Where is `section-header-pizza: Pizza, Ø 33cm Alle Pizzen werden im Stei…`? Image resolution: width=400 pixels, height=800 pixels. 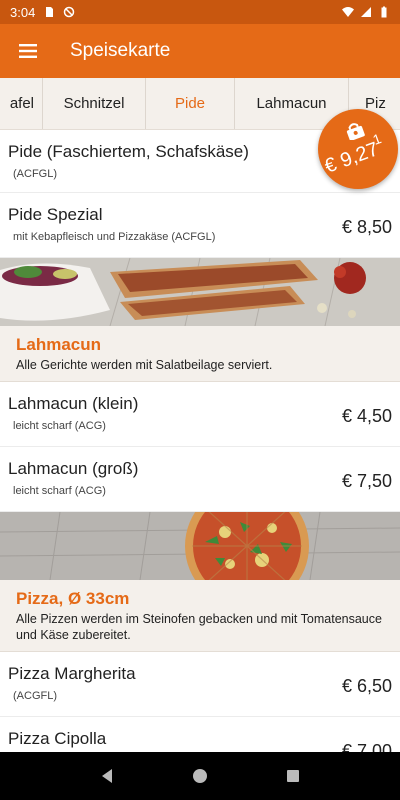 section-header-pizza: Pizza, Ø 33cm Alle Pizzen werden im Stei… is located at coordinates (200, 616).